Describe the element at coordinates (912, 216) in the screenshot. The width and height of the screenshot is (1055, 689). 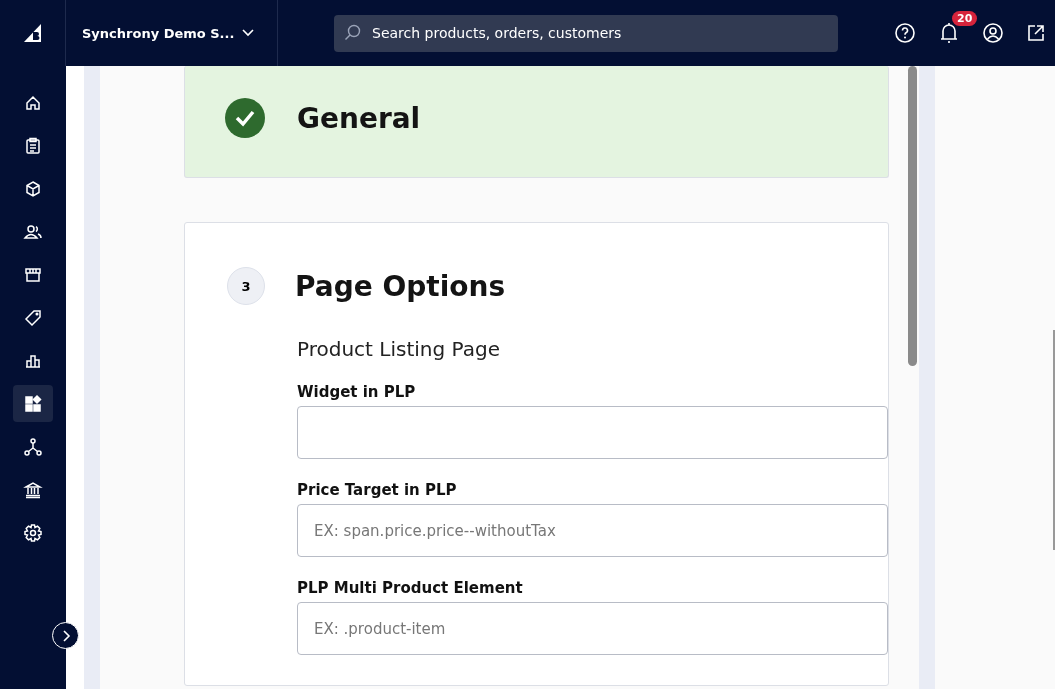
I see `scrollbar-thumb` at that location.